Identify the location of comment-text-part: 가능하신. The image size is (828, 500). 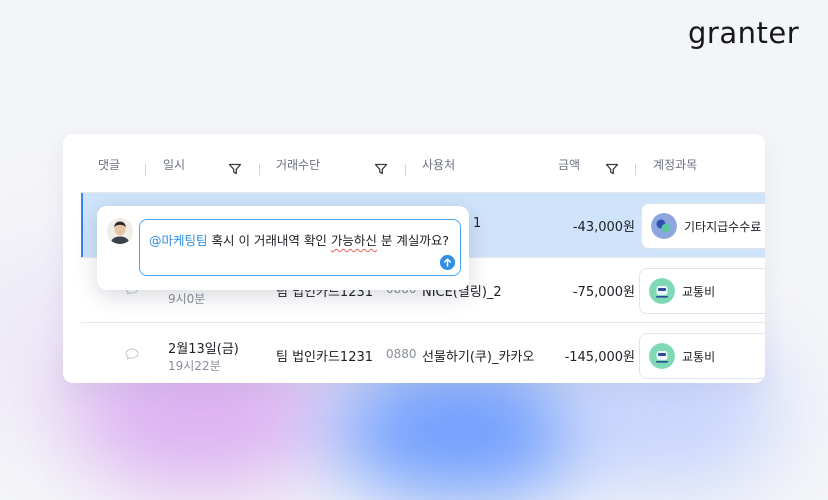
(353, 240).